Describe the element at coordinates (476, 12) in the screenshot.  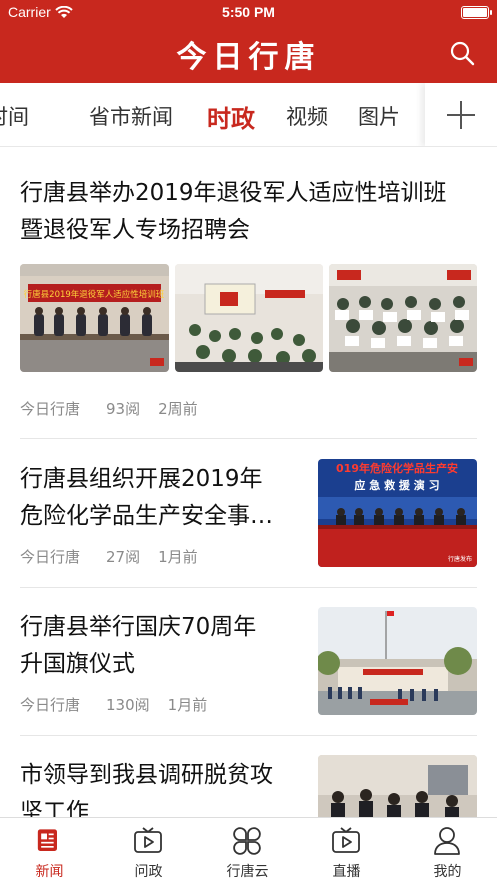
I see `battery-icon` at that location.